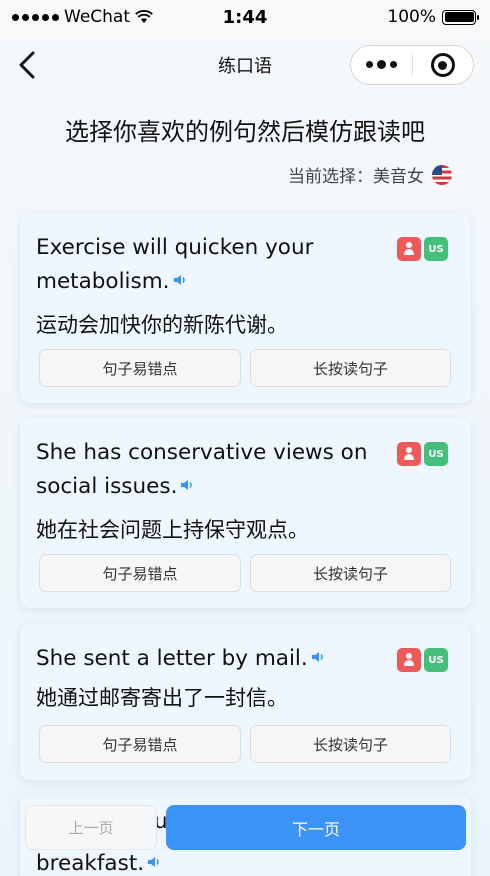 The width and height of the screenshot is (490, 876). Describe the element at coordinates (245, 17) in the screenshot. I see `status-bar: WeChat 1:44 100%` at that location.